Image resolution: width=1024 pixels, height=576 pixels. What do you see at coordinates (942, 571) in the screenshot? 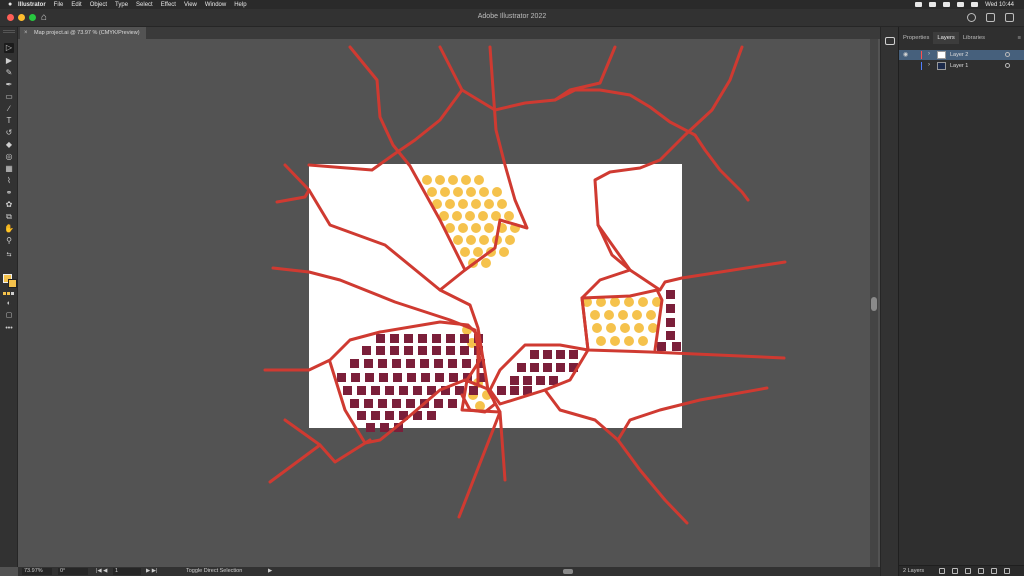
I see `collect-export-icon` at bounding box center [942, 571].